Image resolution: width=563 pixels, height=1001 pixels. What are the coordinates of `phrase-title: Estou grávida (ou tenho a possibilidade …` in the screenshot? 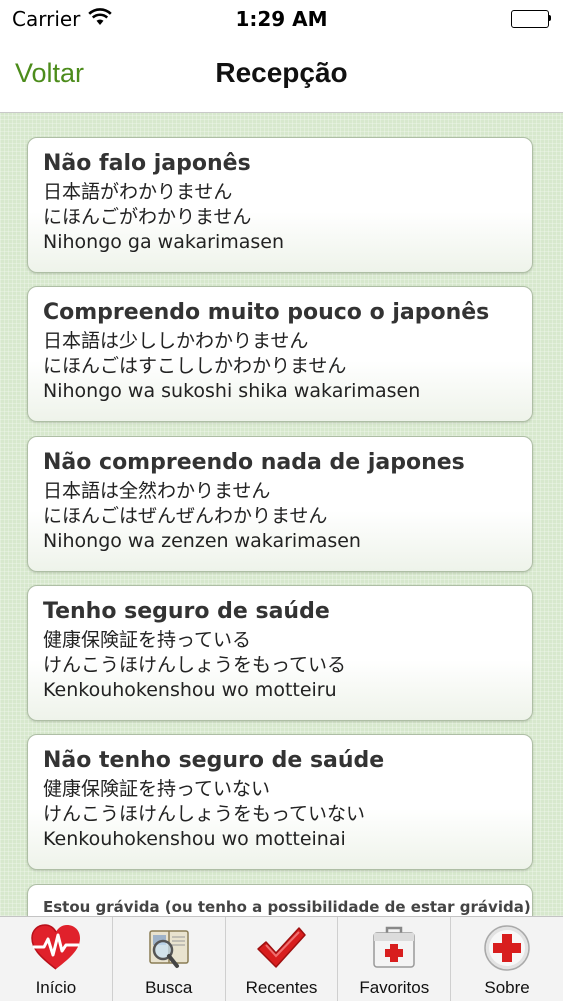 It's located at (287, 907).